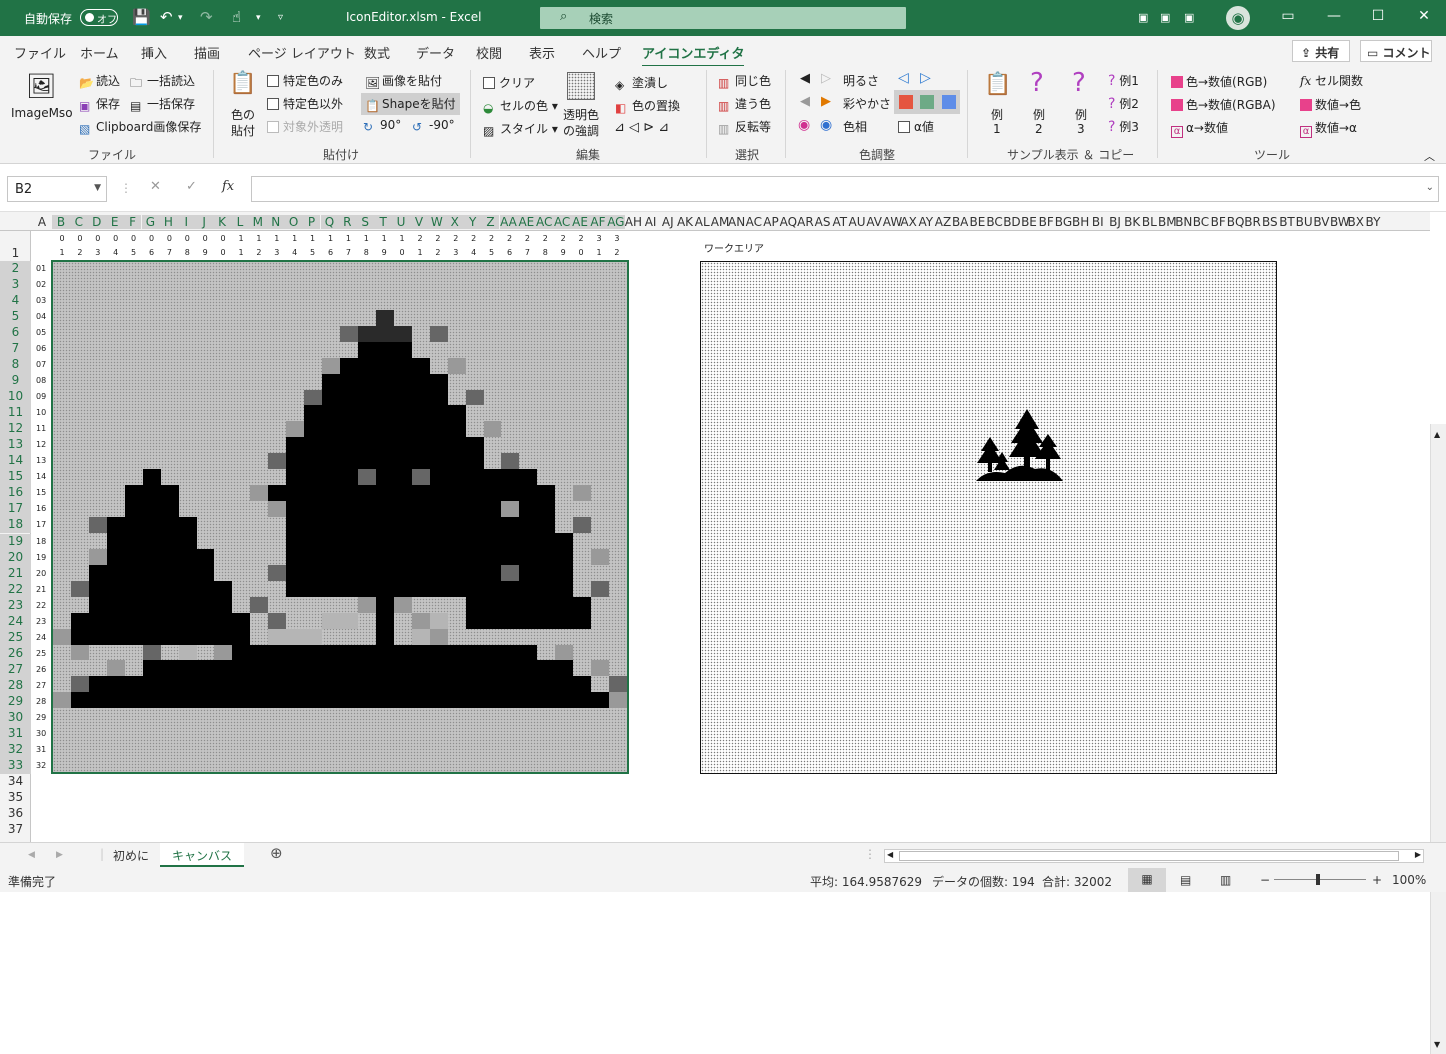  I want to click on row-header: 22, so click(15, 589).